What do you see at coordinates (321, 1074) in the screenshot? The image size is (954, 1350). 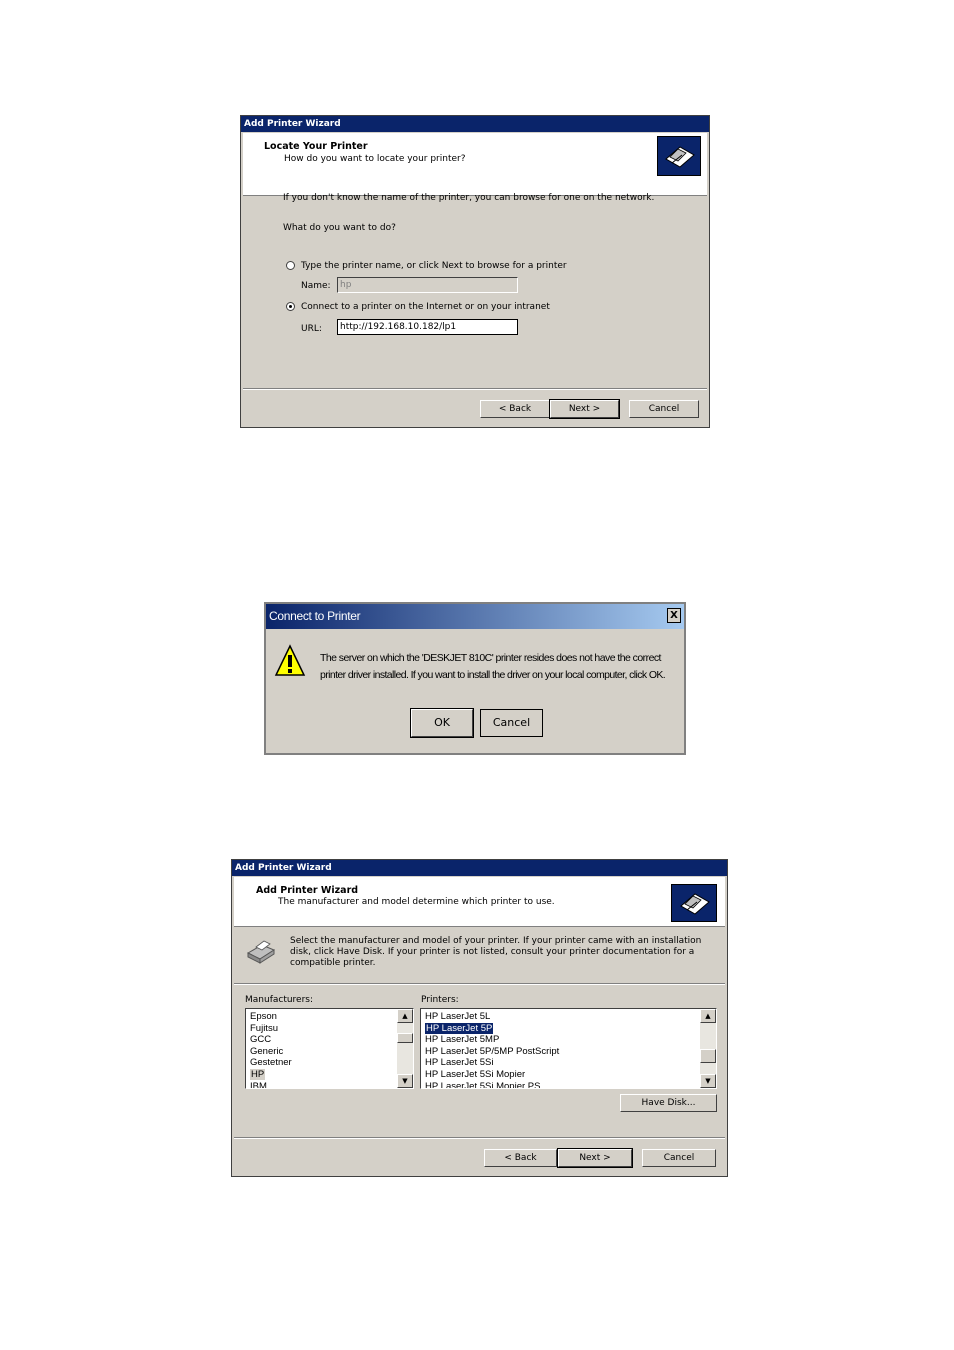 I see `list-item-selected: HP` at bounding box center [321, 1074].